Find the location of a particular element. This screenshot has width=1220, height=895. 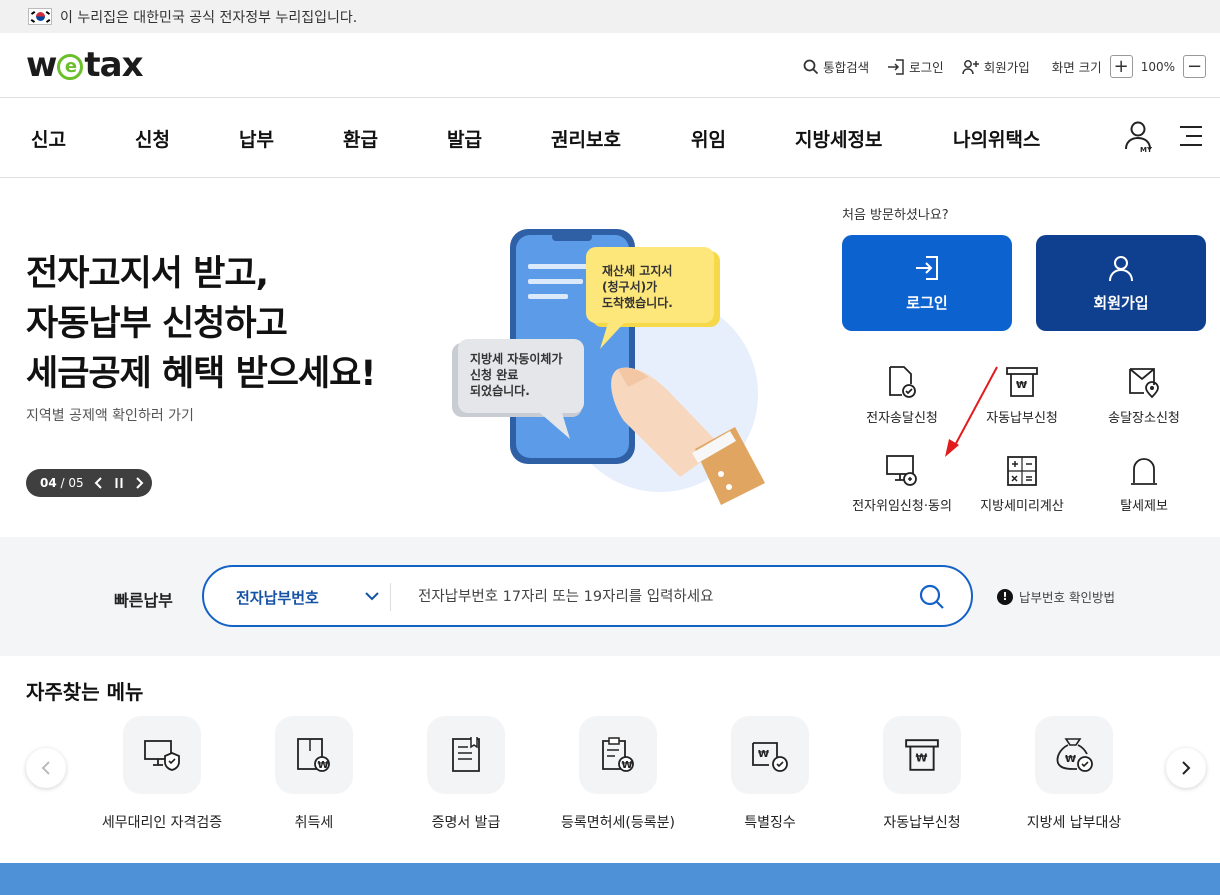

building-won-icon: ₩ is located at coordinates (313, 755).